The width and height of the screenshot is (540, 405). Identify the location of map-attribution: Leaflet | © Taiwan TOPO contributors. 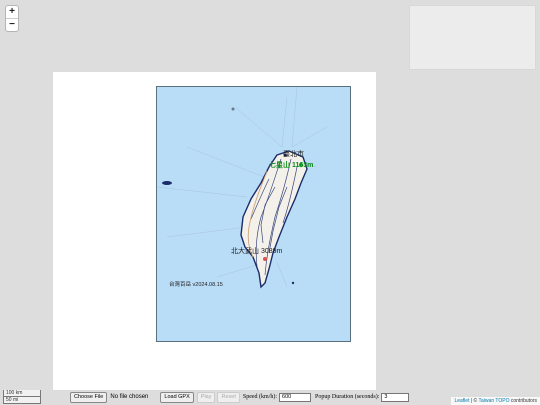
(495, 401).